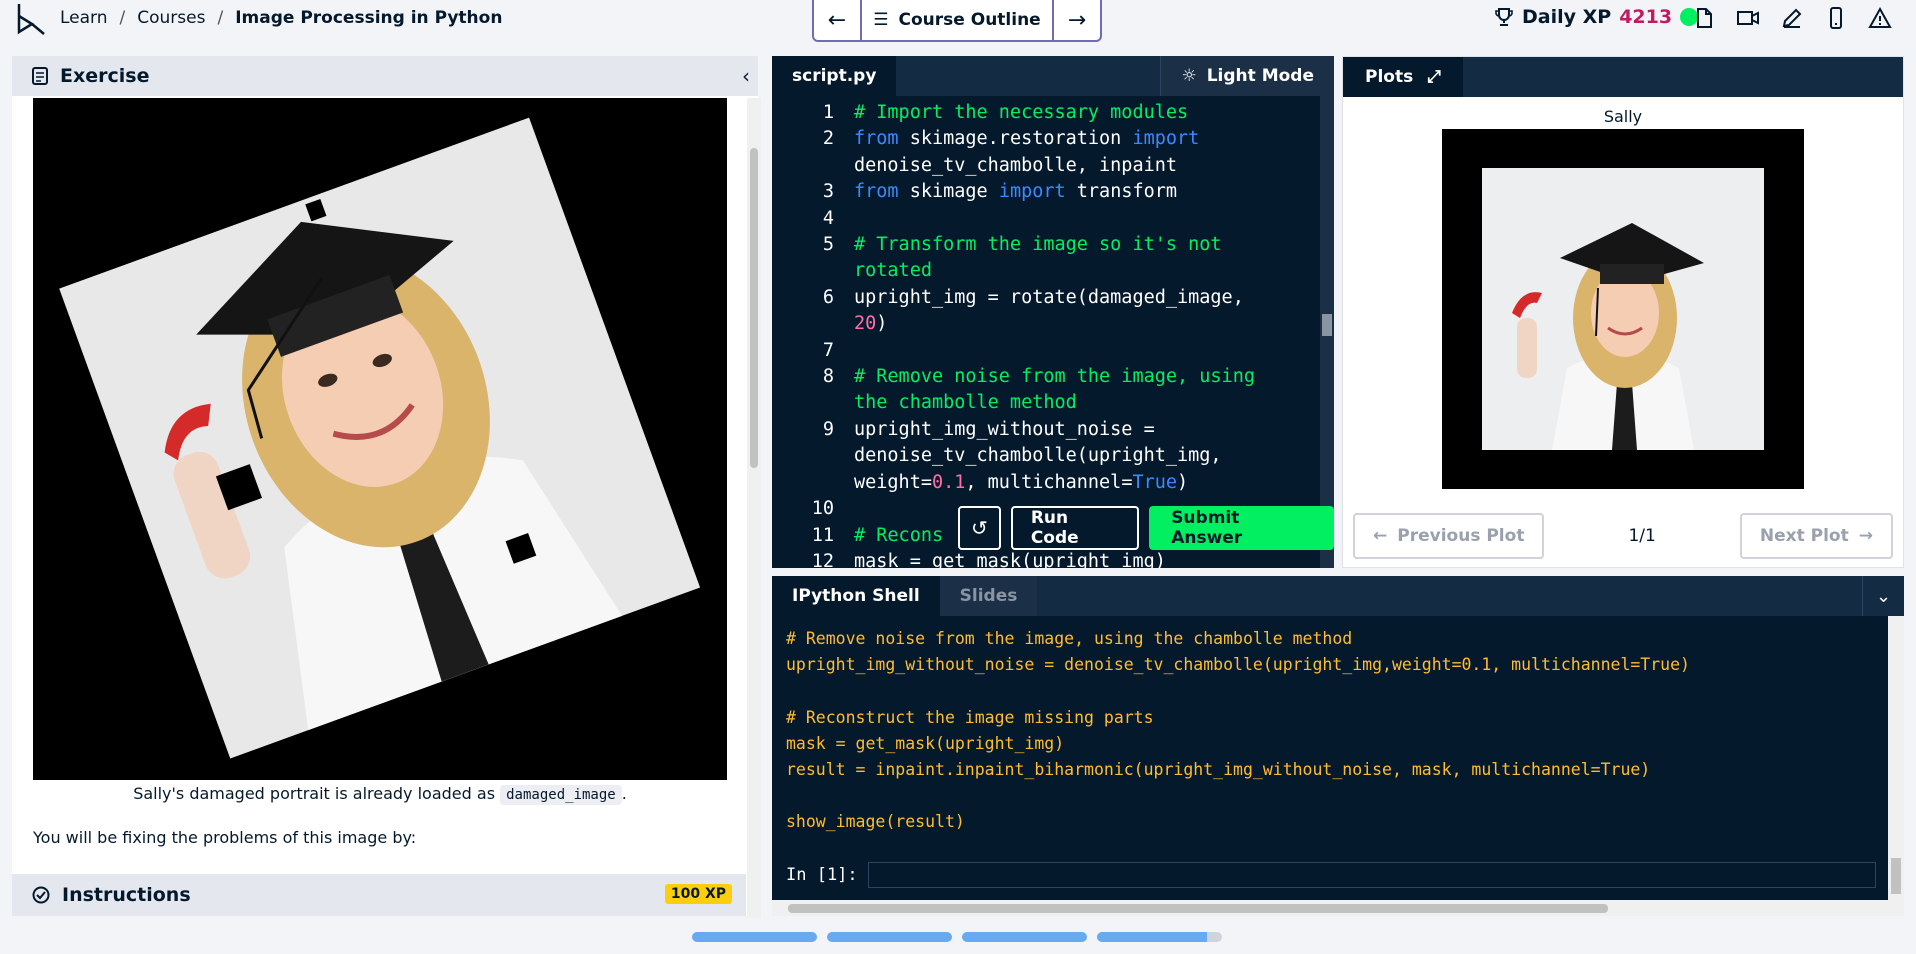  Describe the element at coordinates (1238, 796) in the screenshot. I see `shell-output-line` at that location.